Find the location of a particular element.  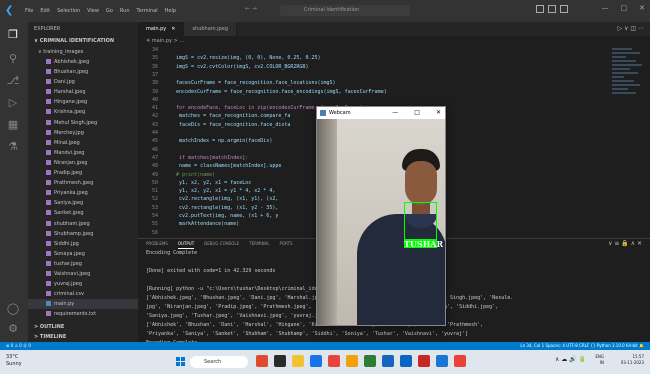

file-item: yuvraj.jpeg is located at coordinates (83, 284).